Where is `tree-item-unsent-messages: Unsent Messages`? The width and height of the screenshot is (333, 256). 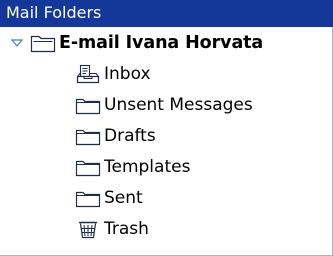 tree-item-unsent-messages: Unsent Messages is located at coordinates (163, 105).